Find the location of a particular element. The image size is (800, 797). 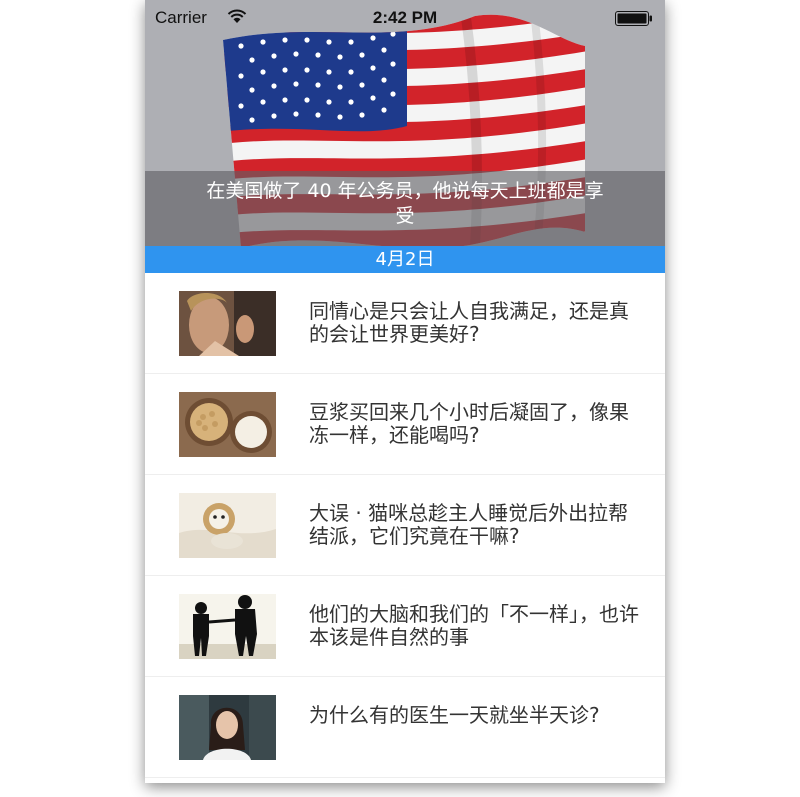

hero-caption-overlay: 在美国做了 40 年公务员，他说每天上班都是享受 is located at coordinates (405, 208).